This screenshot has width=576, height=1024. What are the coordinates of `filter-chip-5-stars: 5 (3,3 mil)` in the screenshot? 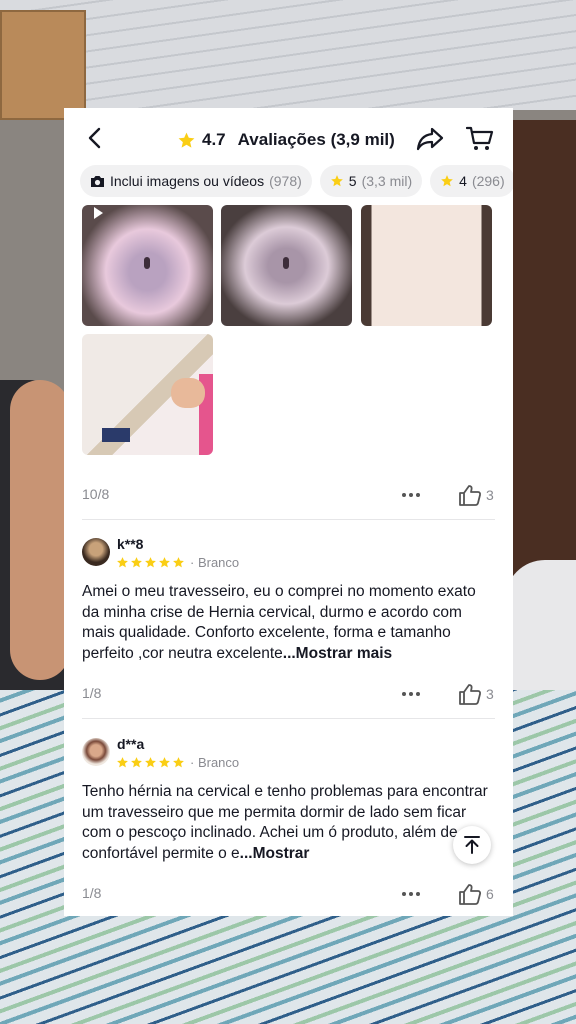 It's located at (371, 181).